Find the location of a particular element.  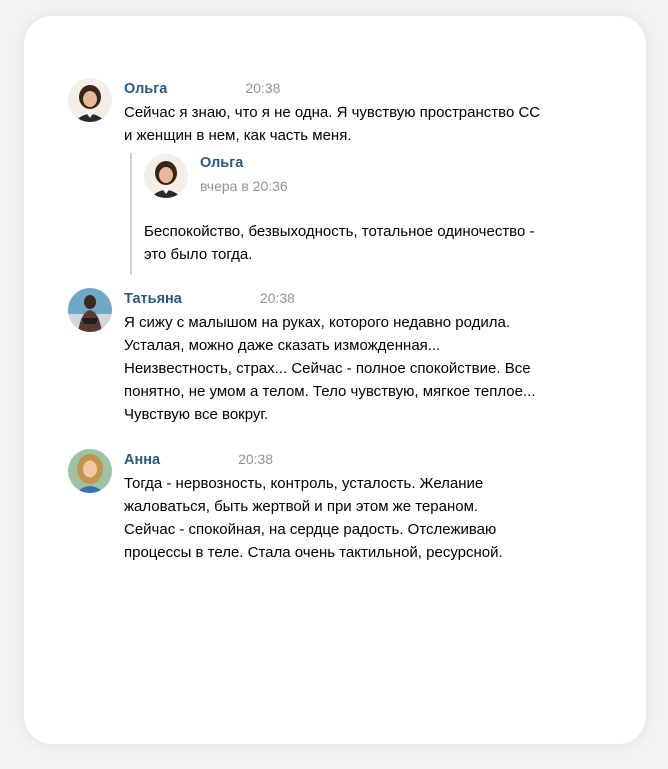

author-name: Татьяна is located at coordinates (153, 299).